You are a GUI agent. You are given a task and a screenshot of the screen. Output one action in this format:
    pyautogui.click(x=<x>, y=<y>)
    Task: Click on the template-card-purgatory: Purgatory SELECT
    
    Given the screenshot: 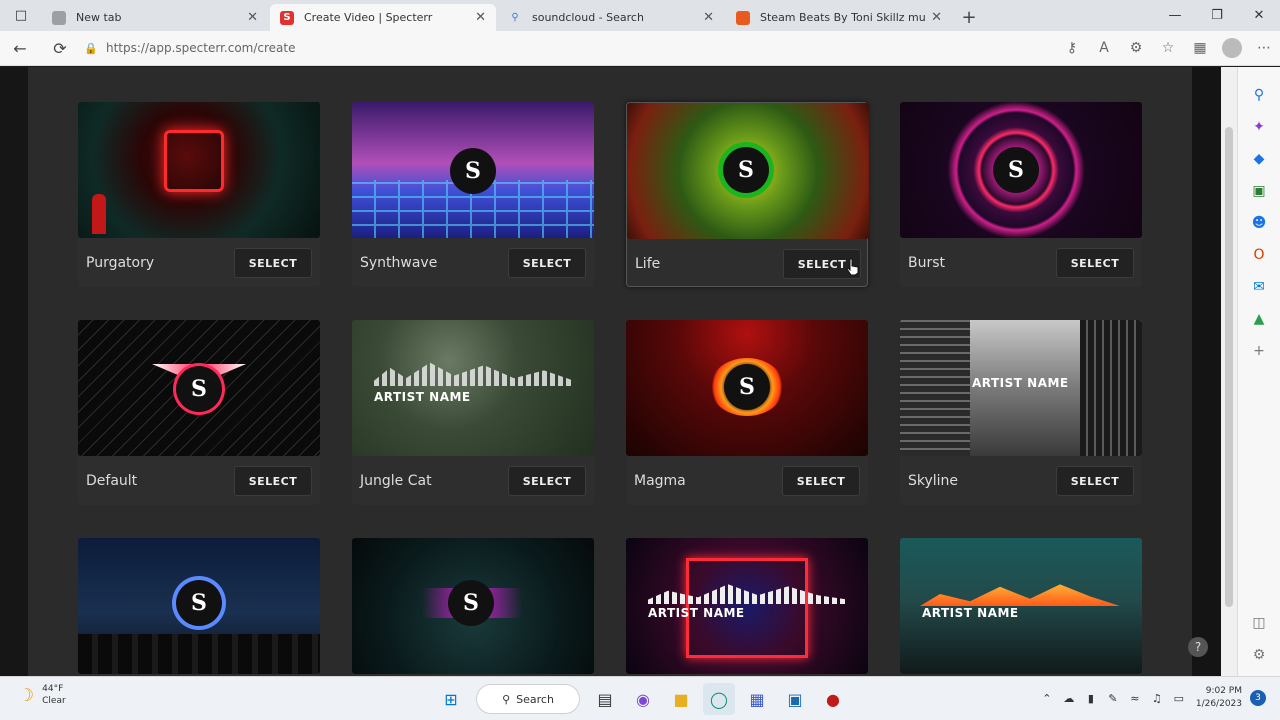 What is the action you would take?
    pyautogui.click(x=199, y=194)
    